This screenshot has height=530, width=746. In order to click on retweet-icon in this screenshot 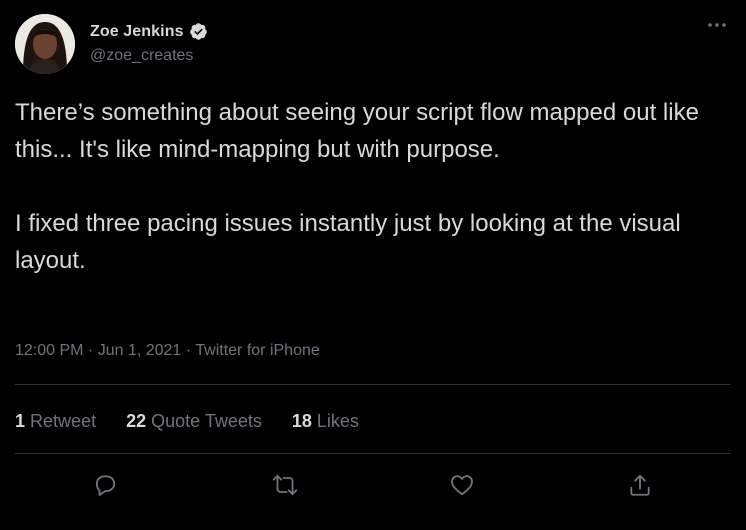, I will do `click(285, 485)`.